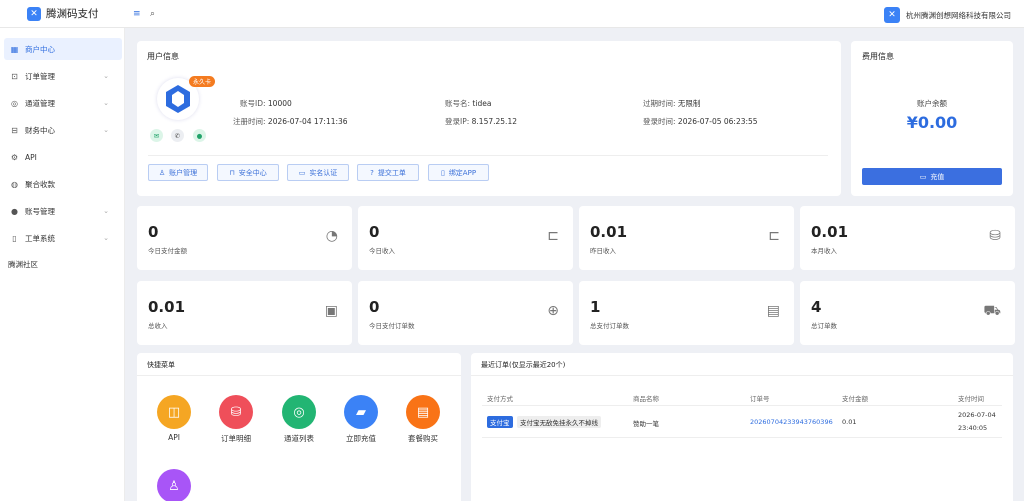  I want to click on clipboard-icon: ▤, so click(423, 412).